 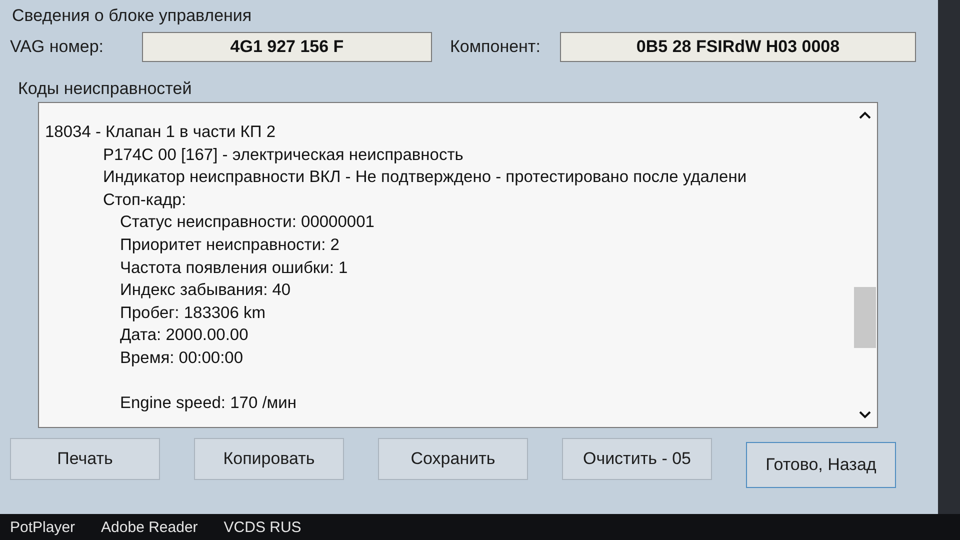 What do you see at coordinates (453, 459) in the screenshot?
I see `dialog-button: Сохранить` at bounding box center [453, 459].